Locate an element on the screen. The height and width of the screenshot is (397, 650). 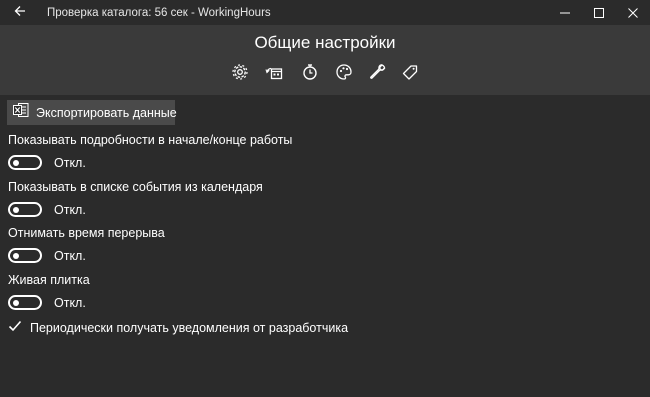
page-title: Общие настройки is located at coordinates (325, 42).